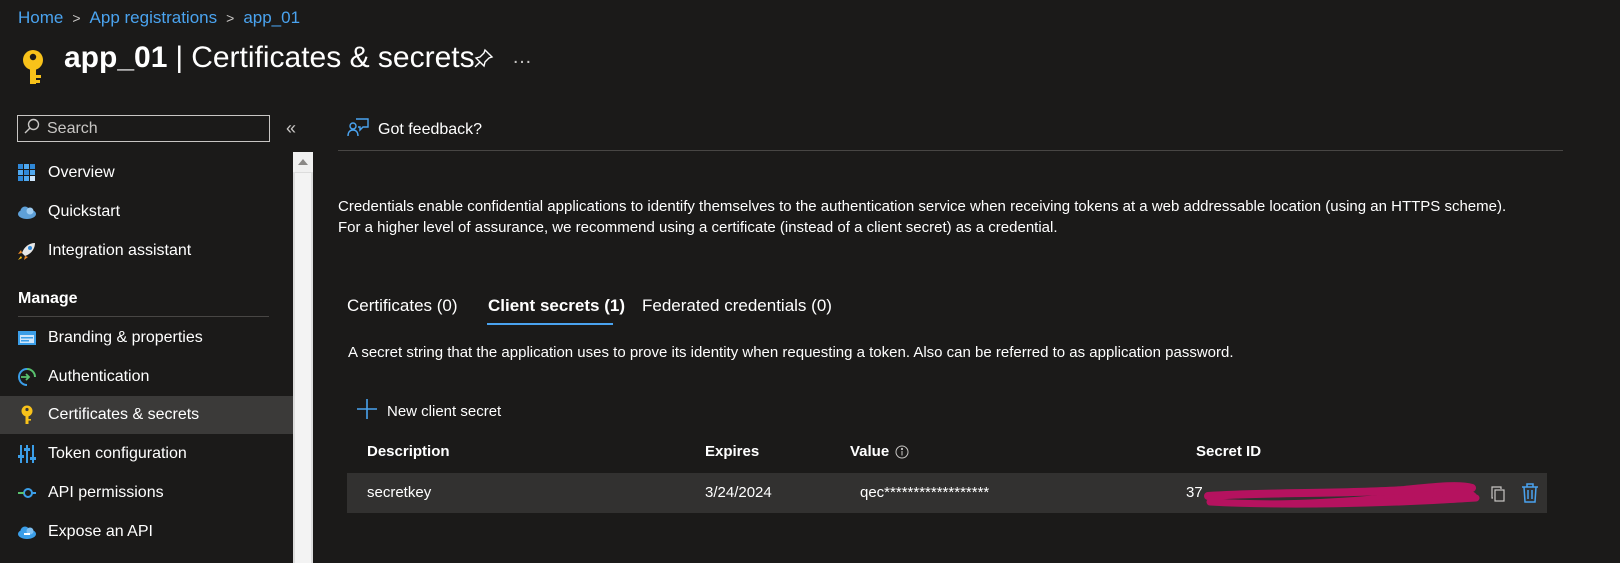  What do you see at coordinates (27, 251) in the screenshot?
I see `rocket-icon` at bounding box center [27, 251].